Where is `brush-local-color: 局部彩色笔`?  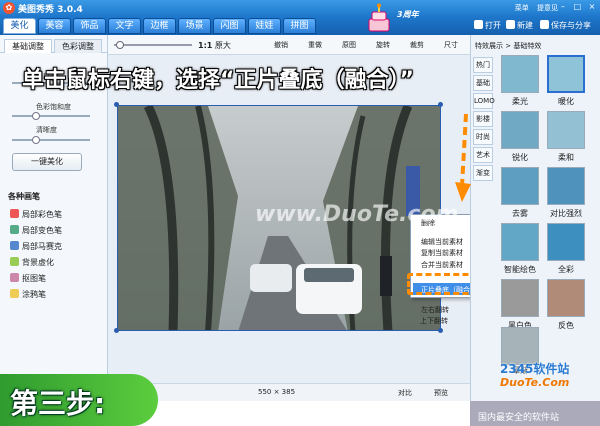 brush-local-color: 局部彩色笔 is located at coordinates (36, 214).